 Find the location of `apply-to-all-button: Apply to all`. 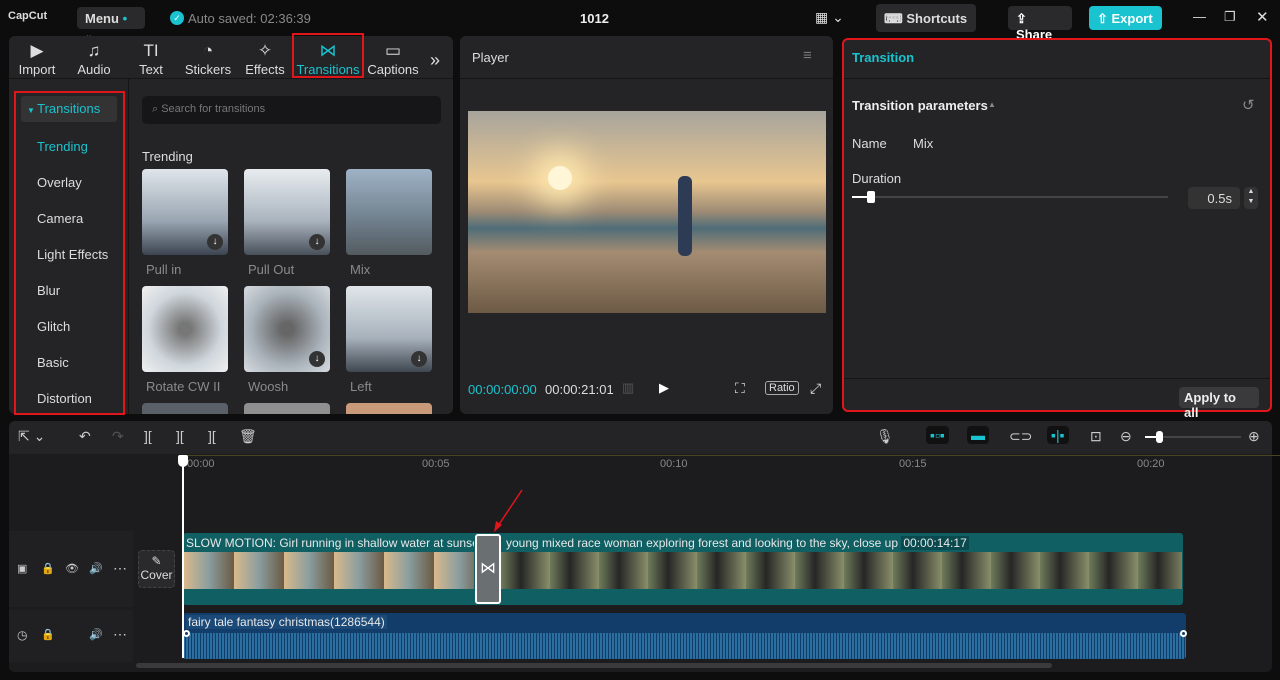

apply-to-all-button: Apply to all is located at coordinates (1219, 403).